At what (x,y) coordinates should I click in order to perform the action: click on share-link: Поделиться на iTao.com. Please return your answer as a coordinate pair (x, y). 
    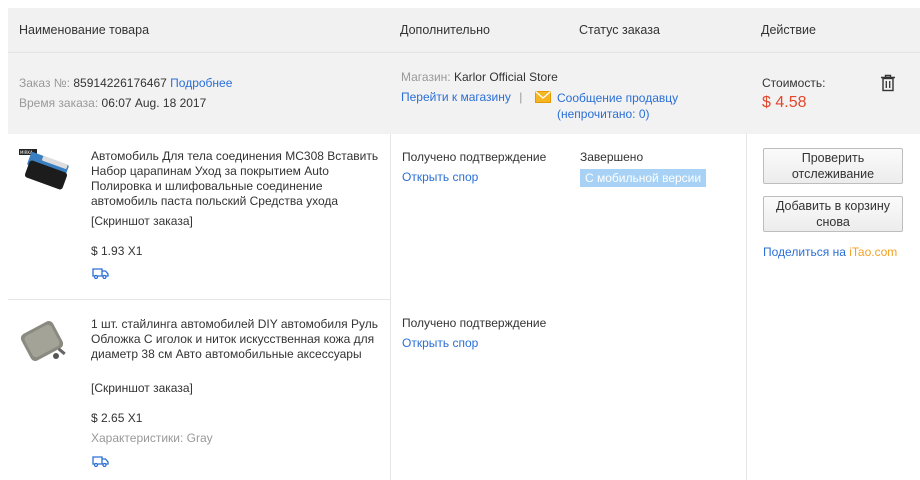
    Looking at the image, I should click on (830, 252).